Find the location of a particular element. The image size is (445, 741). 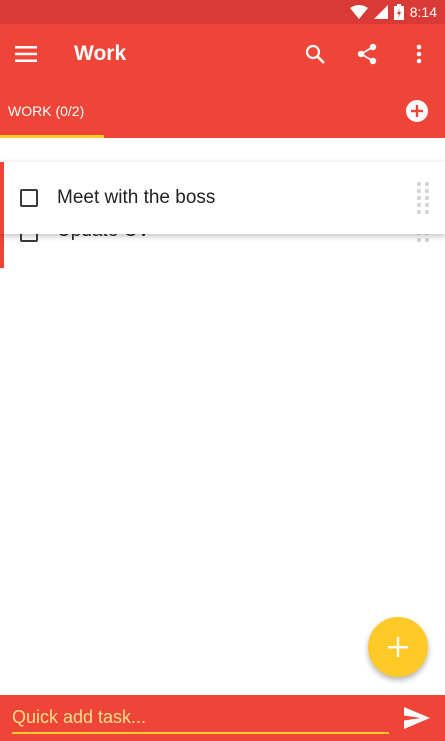

more-options-button is located at coordinates (419, 54).